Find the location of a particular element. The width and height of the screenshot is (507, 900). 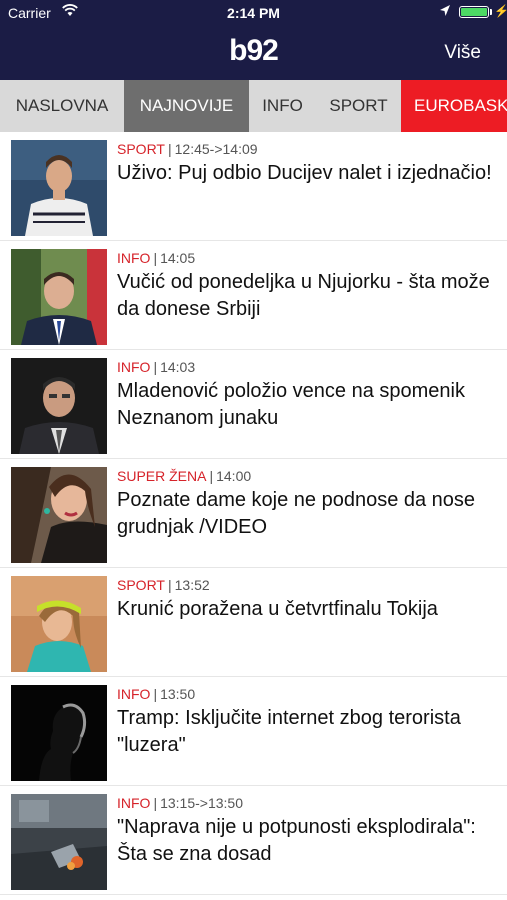

article-meta: SPORT | 12:45->14:09 is located at coordinates (187, 149).